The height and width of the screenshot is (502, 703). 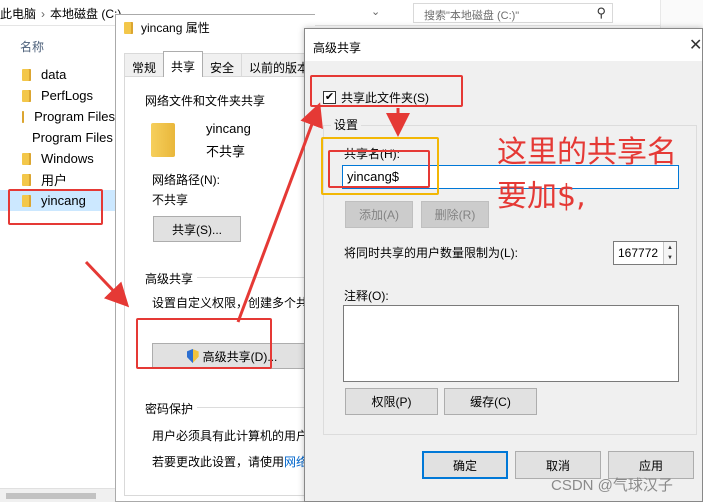 What do you see at coordinates (612, 485) in the screenshot?
I see `watermark: CSDN @气球汉子` at bounding box center [612, 485].